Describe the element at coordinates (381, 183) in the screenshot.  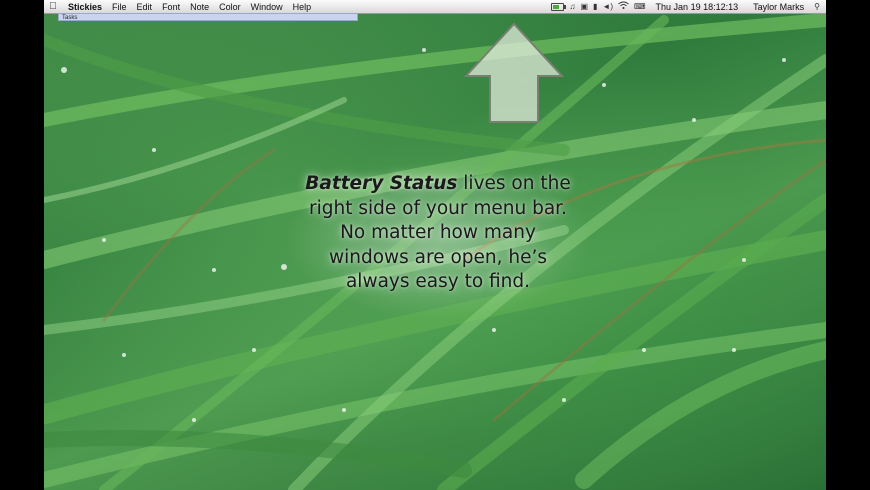
I see `caption-app-name: Battery Status` at that location.